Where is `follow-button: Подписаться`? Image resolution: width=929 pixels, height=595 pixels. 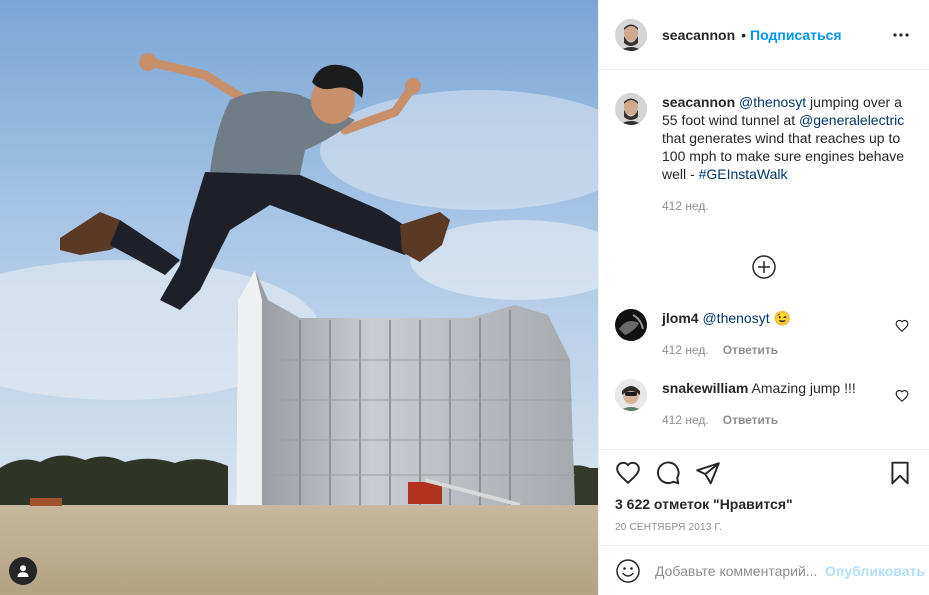
follow-button: Подписаться is located at coordinates (796, 35).